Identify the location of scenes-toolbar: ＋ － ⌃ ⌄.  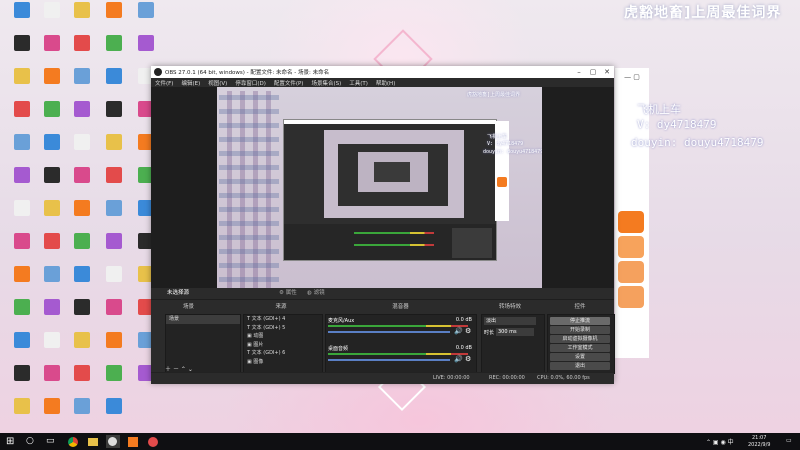
(202, 368).